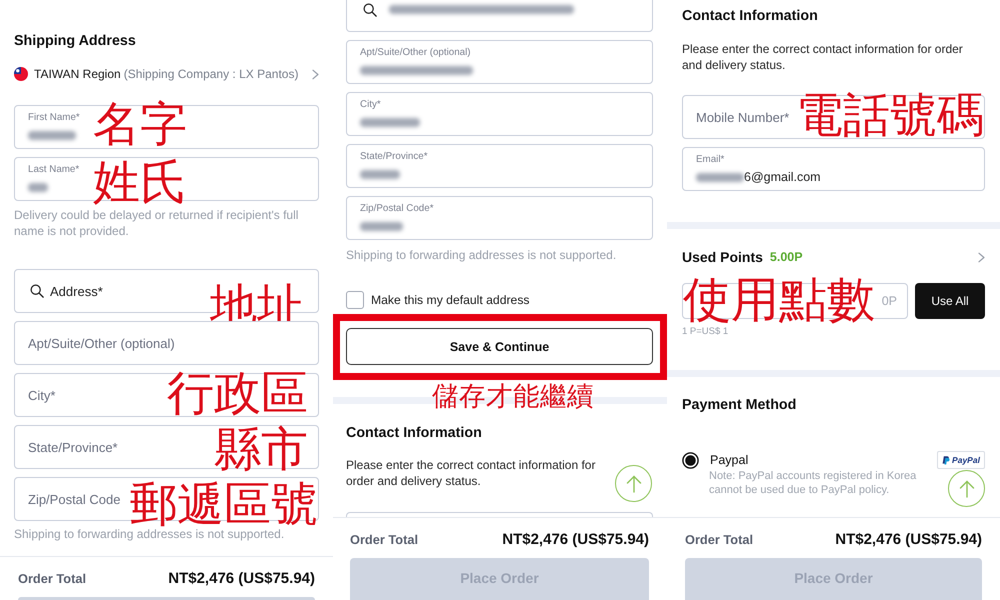  Describe the element at coordinates (786, 257) in the screenshot. I see `points-balance: 5.00P` at that location.